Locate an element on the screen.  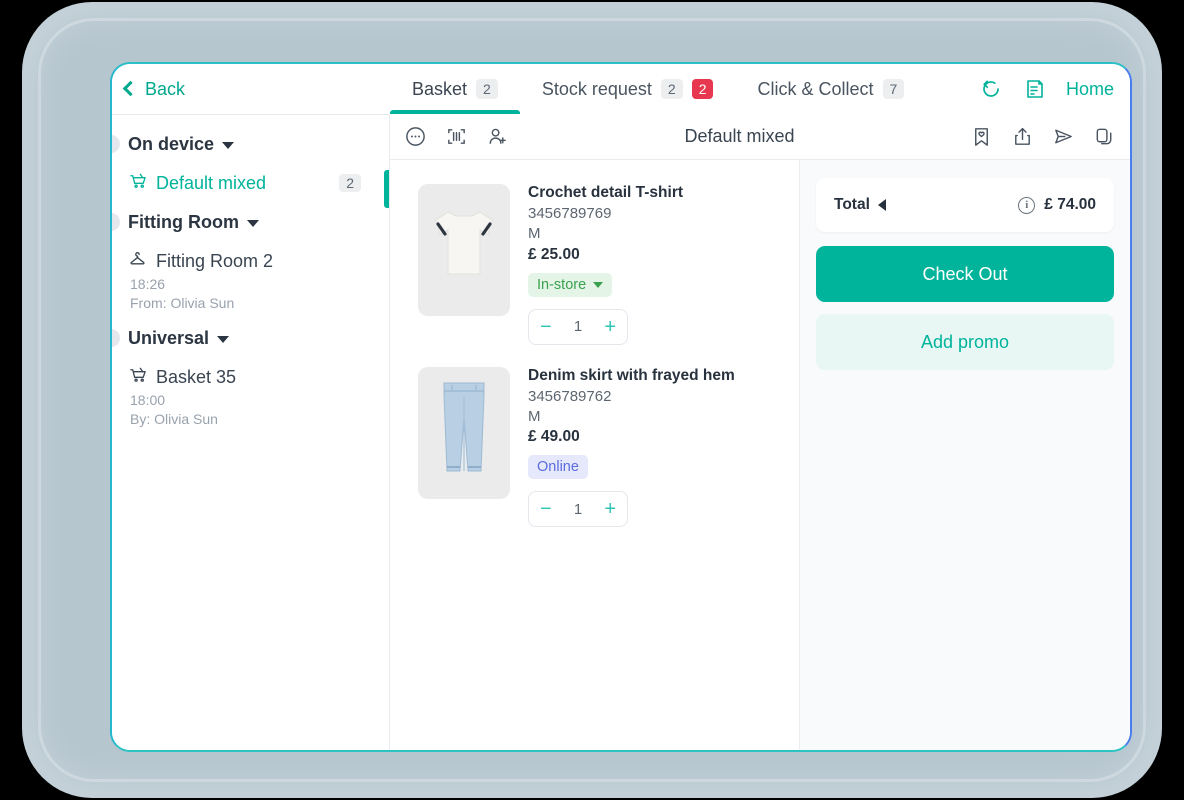
tshirt-image is located at coordinates (464, 250).